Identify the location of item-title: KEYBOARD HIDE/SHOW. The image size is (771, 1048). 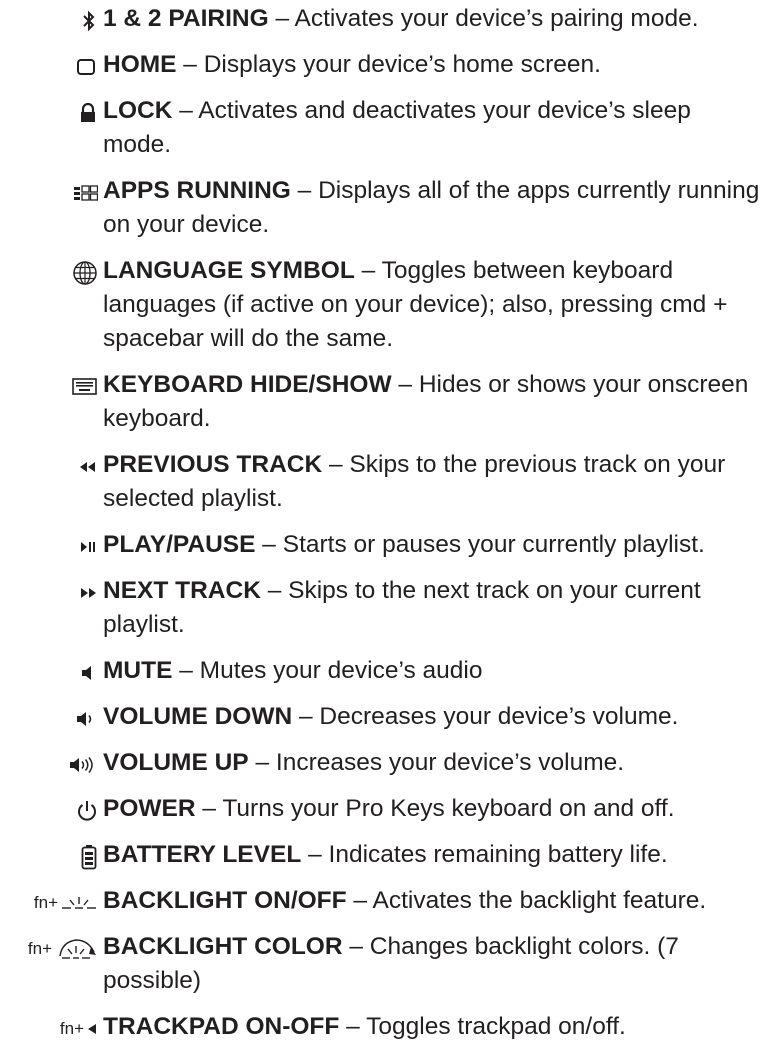
(247, 384).